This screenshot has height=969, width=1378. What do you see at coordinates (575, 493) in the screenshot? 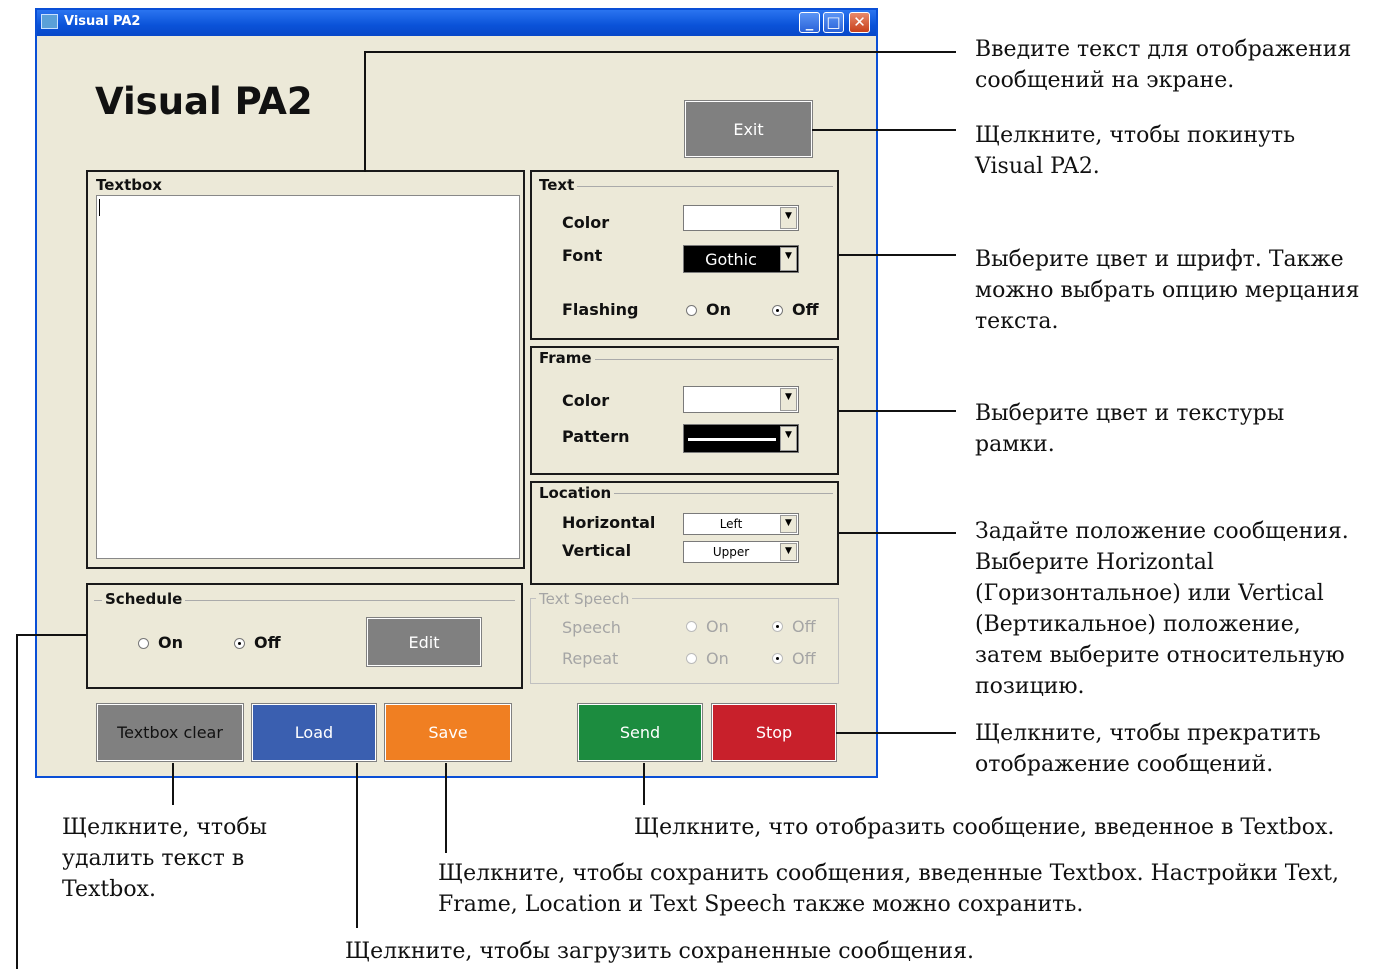
I see `location-group-label: Location` at bounding box center [575, 493].